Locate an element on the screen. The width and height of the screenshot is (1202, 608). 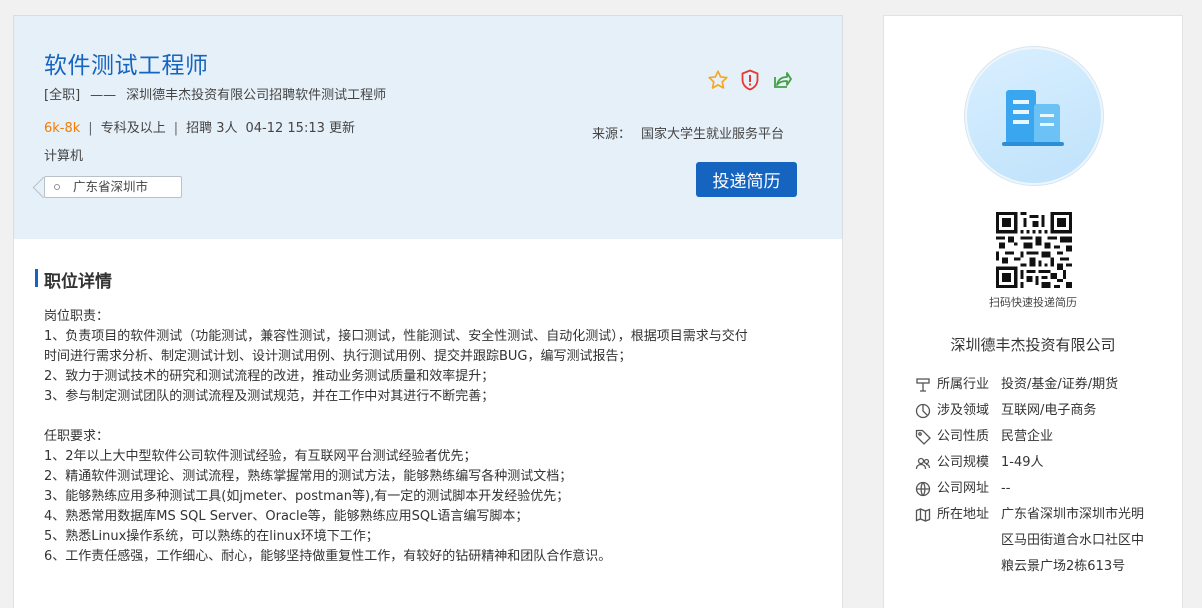
source-label: 来源： is located at coordinates (612, 134).